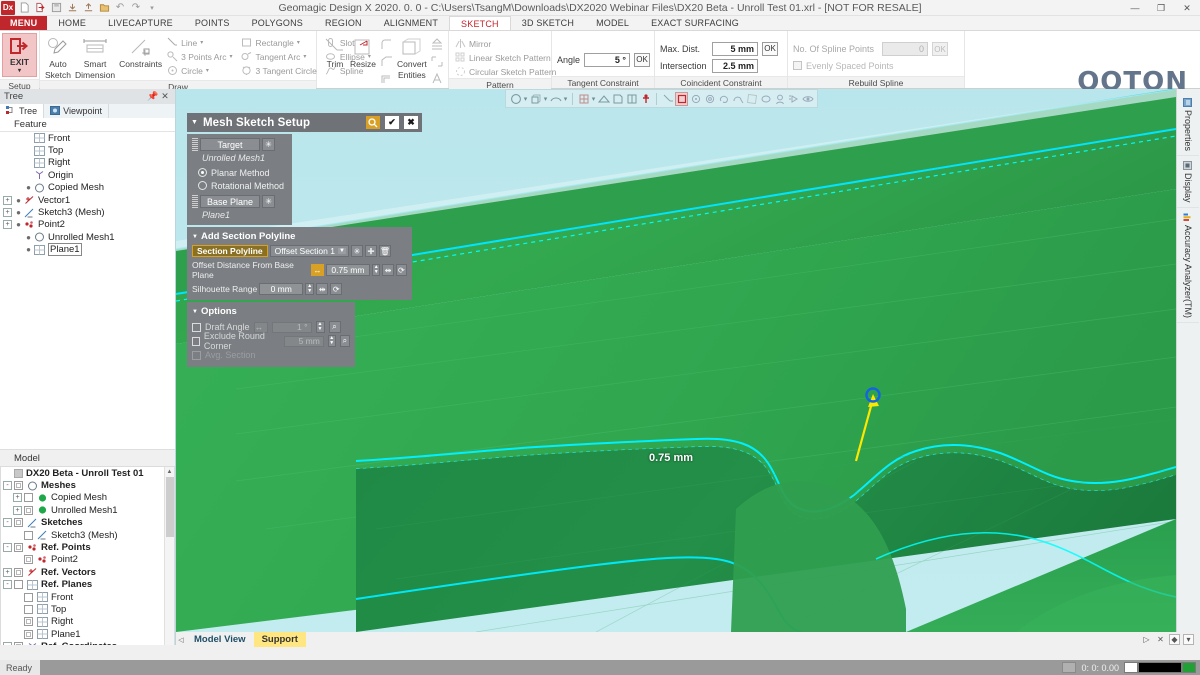 The height and width of the screenshot is (675, 1200). Describe the element at coordinates (765, 99) in the screenshot. I see `ellipse-select-icon` at that location.